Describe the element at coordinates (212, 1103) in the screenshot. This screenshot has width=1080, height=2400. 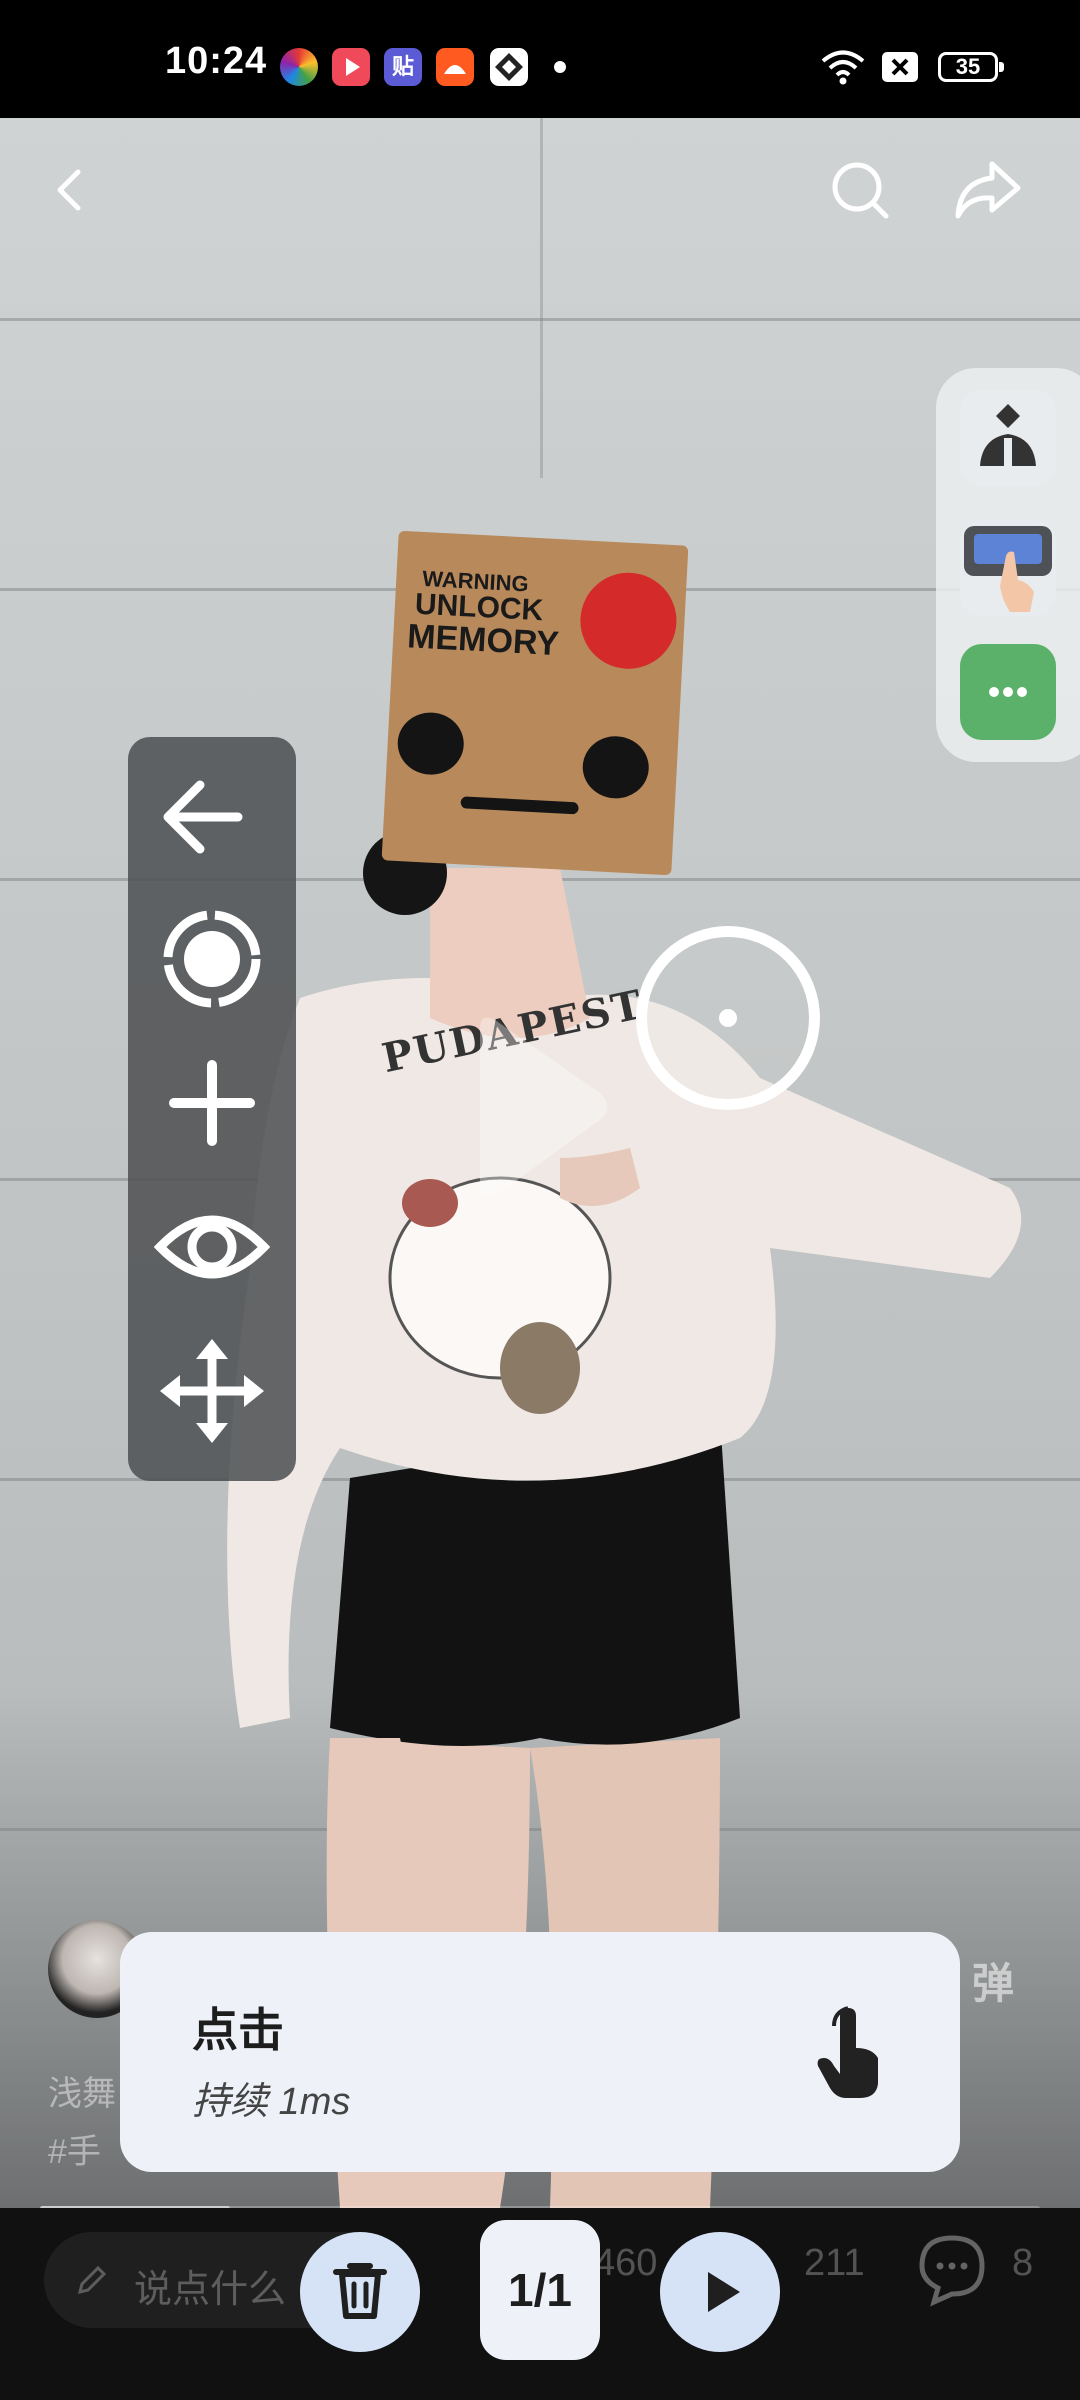
I see `plus-icon` at that location.